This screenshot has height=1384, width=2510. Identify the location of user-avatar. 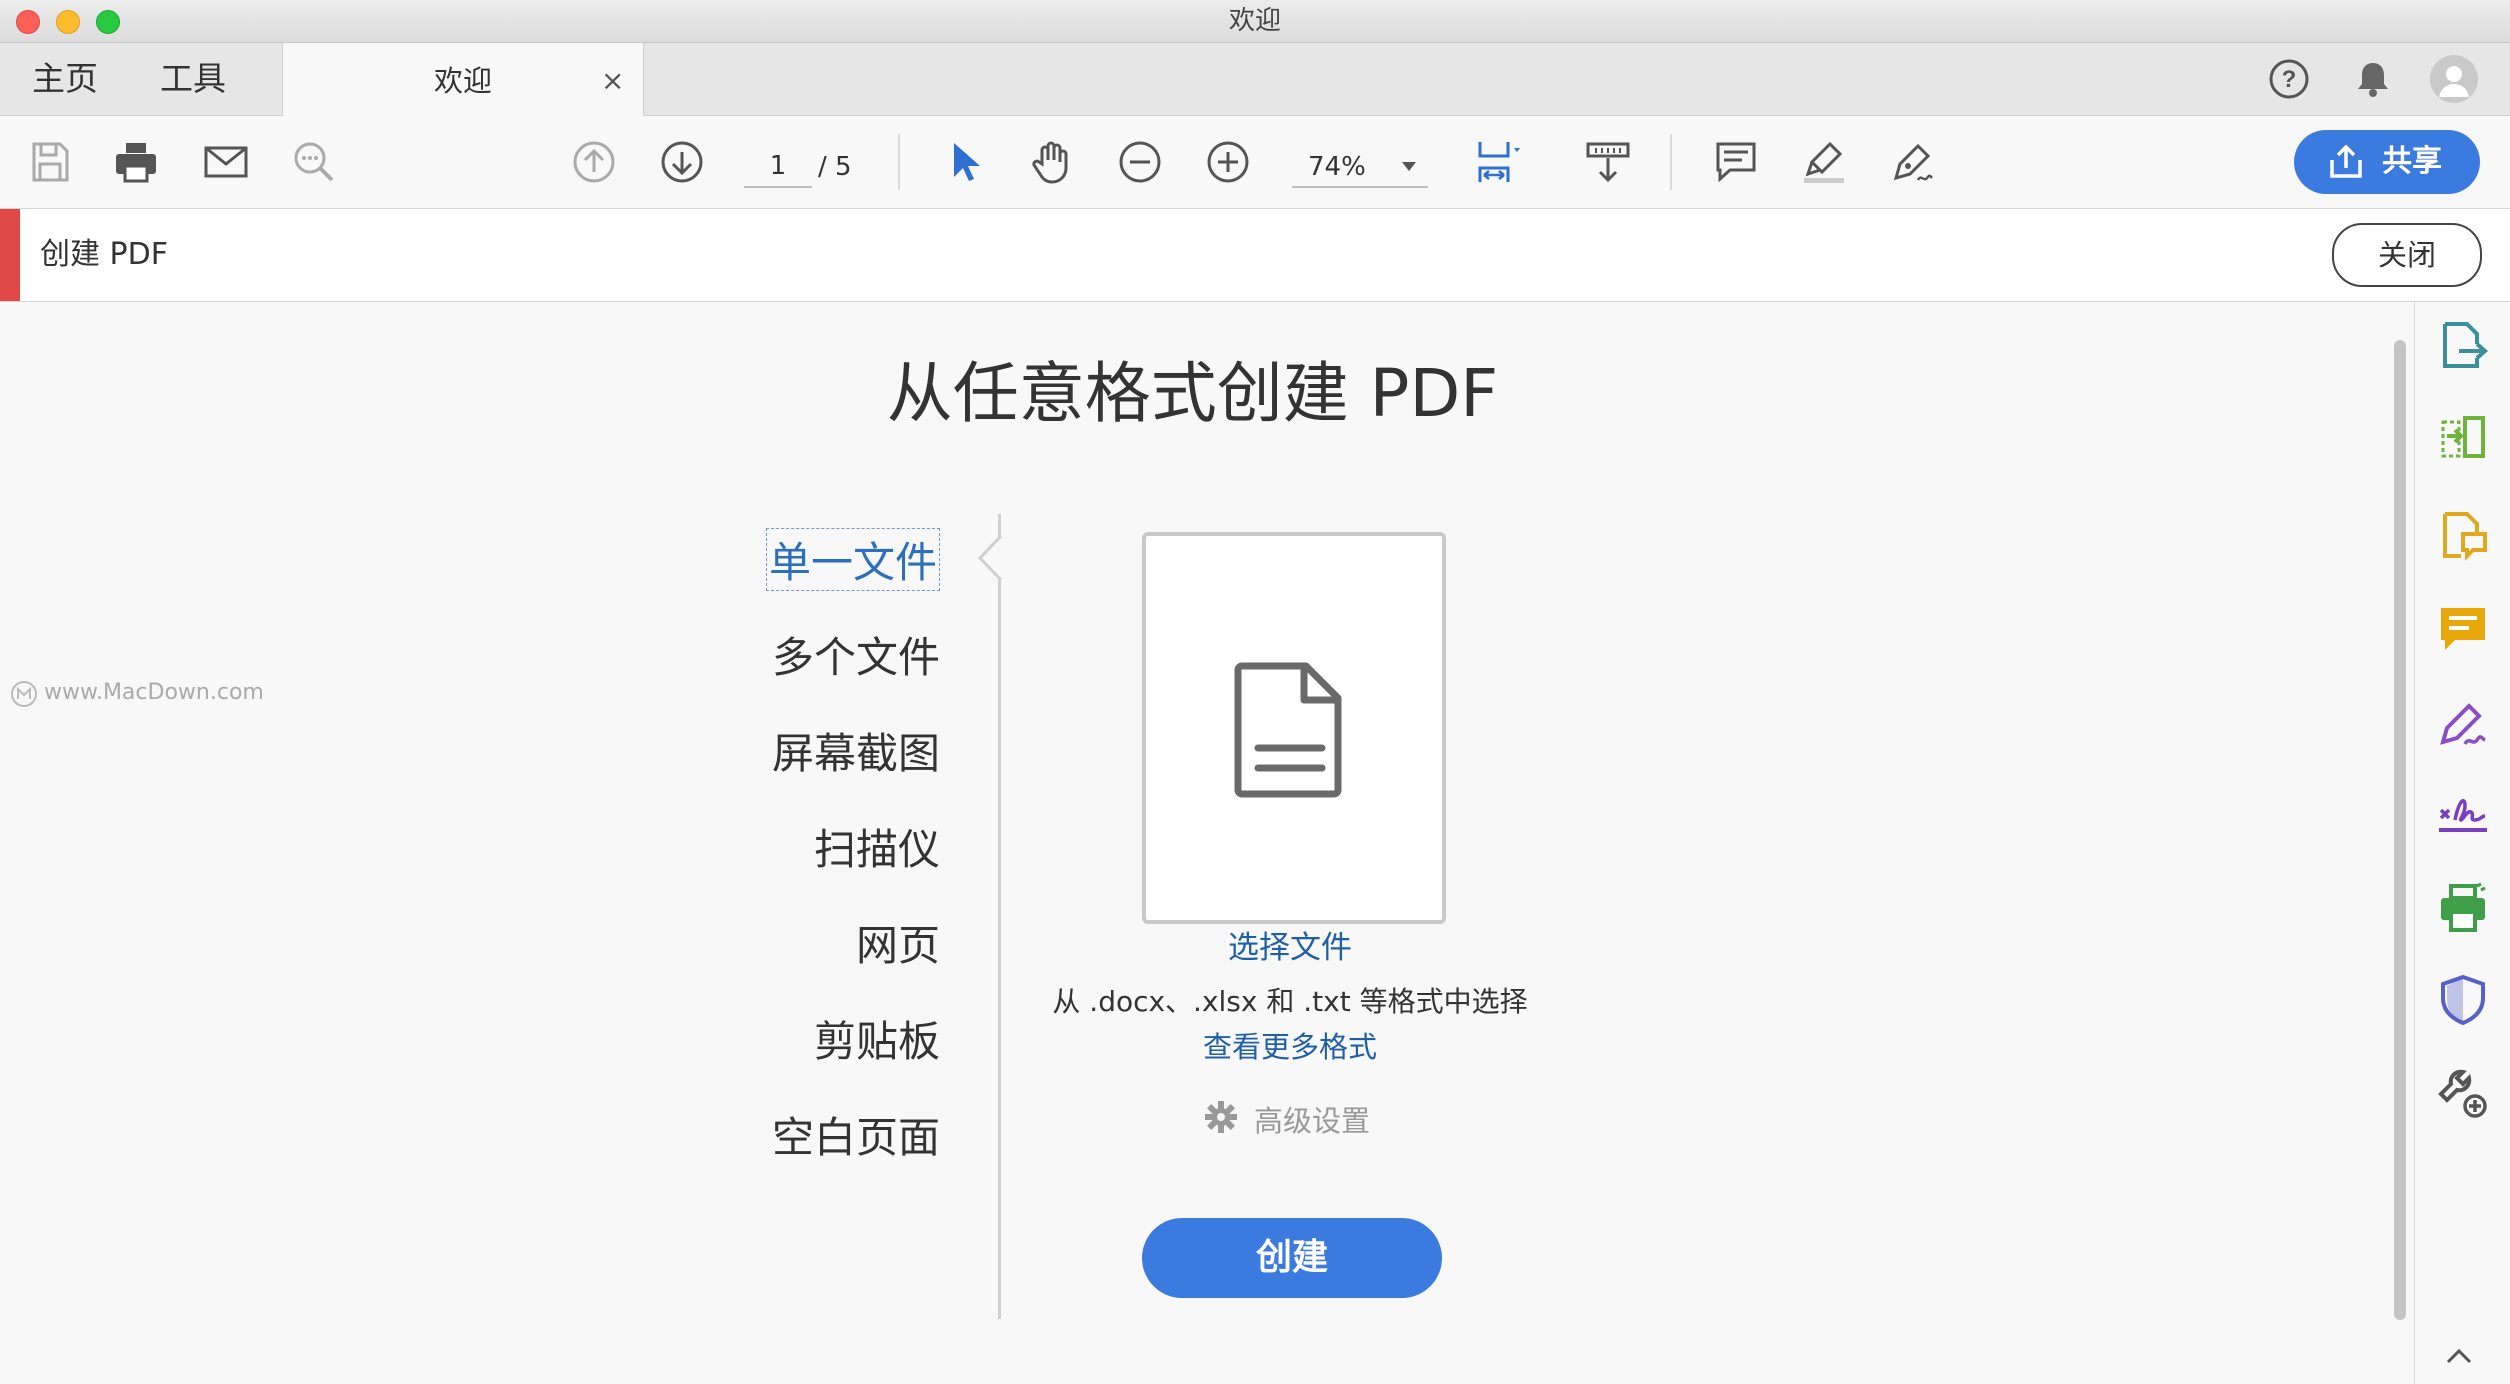
(2454, 79).